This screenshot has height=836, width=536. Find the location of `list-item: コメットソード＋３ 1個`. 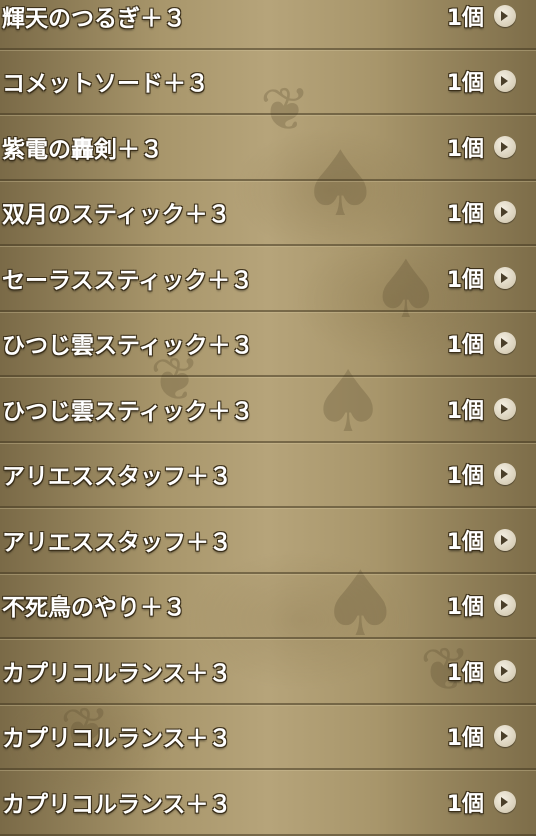

list-item: コメットソード＋３ 1個 is located at coordinates (268, 82).